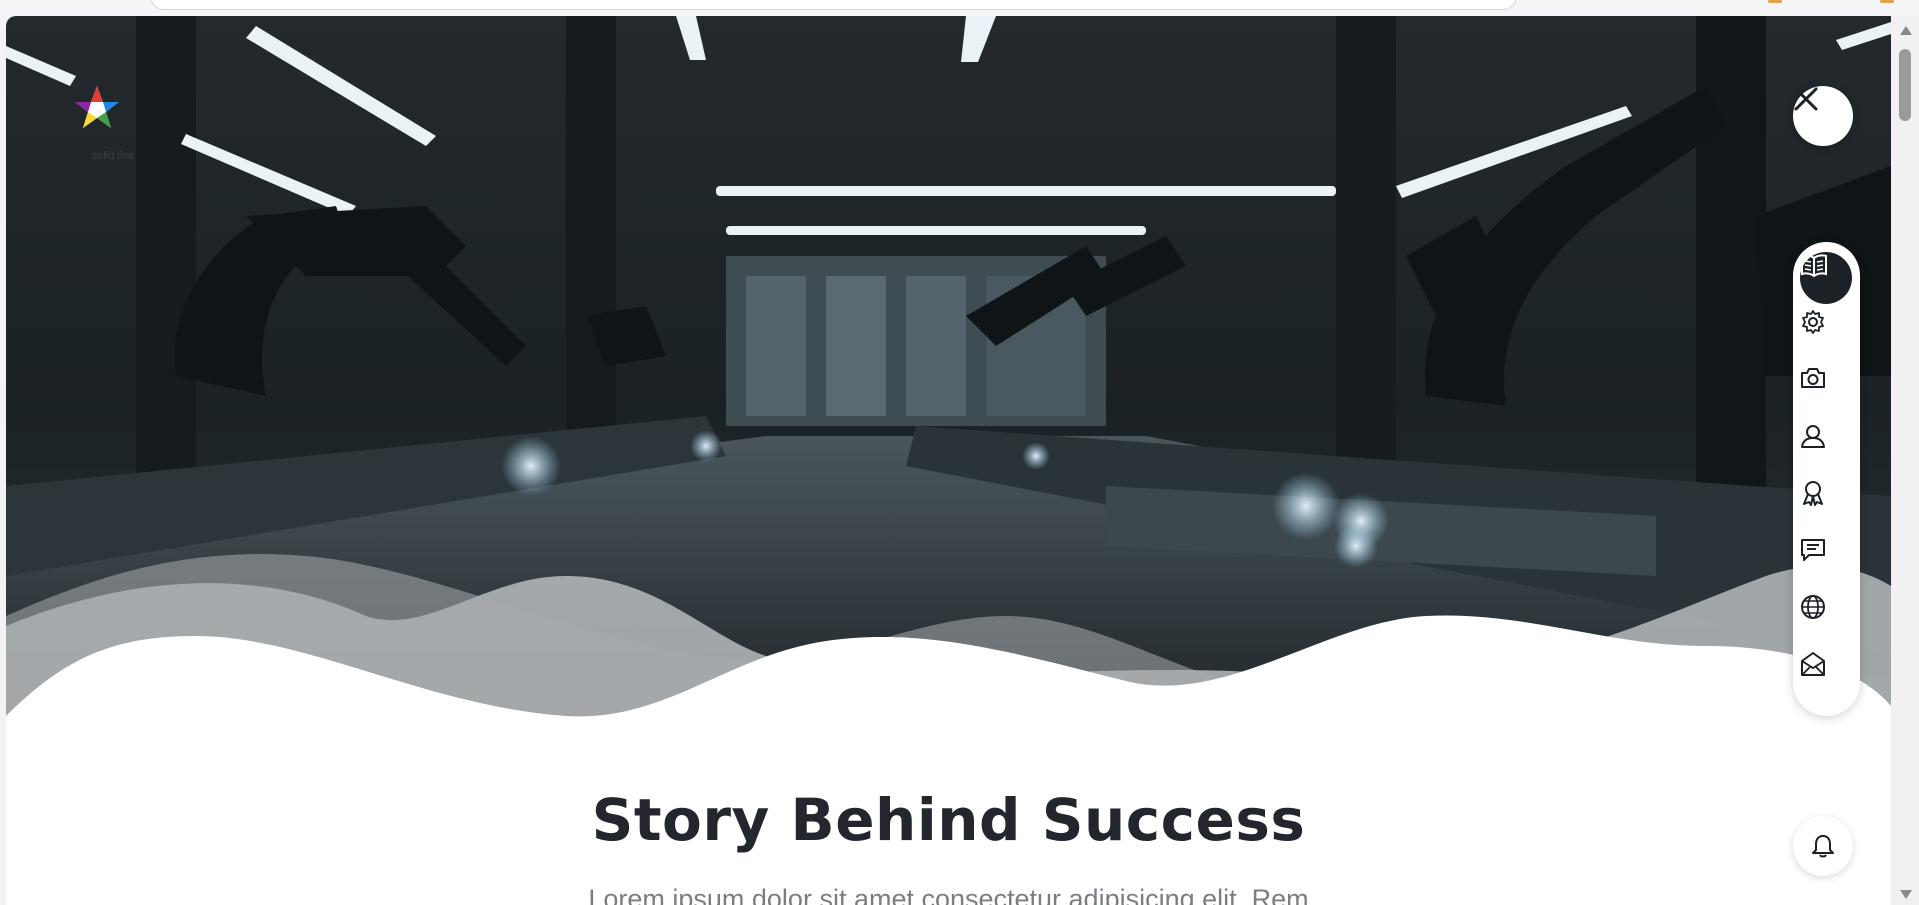  Describe the element at coordinates (1906, 30) in the screenshot. I see `scroll-up-arrow-icon` at that location.